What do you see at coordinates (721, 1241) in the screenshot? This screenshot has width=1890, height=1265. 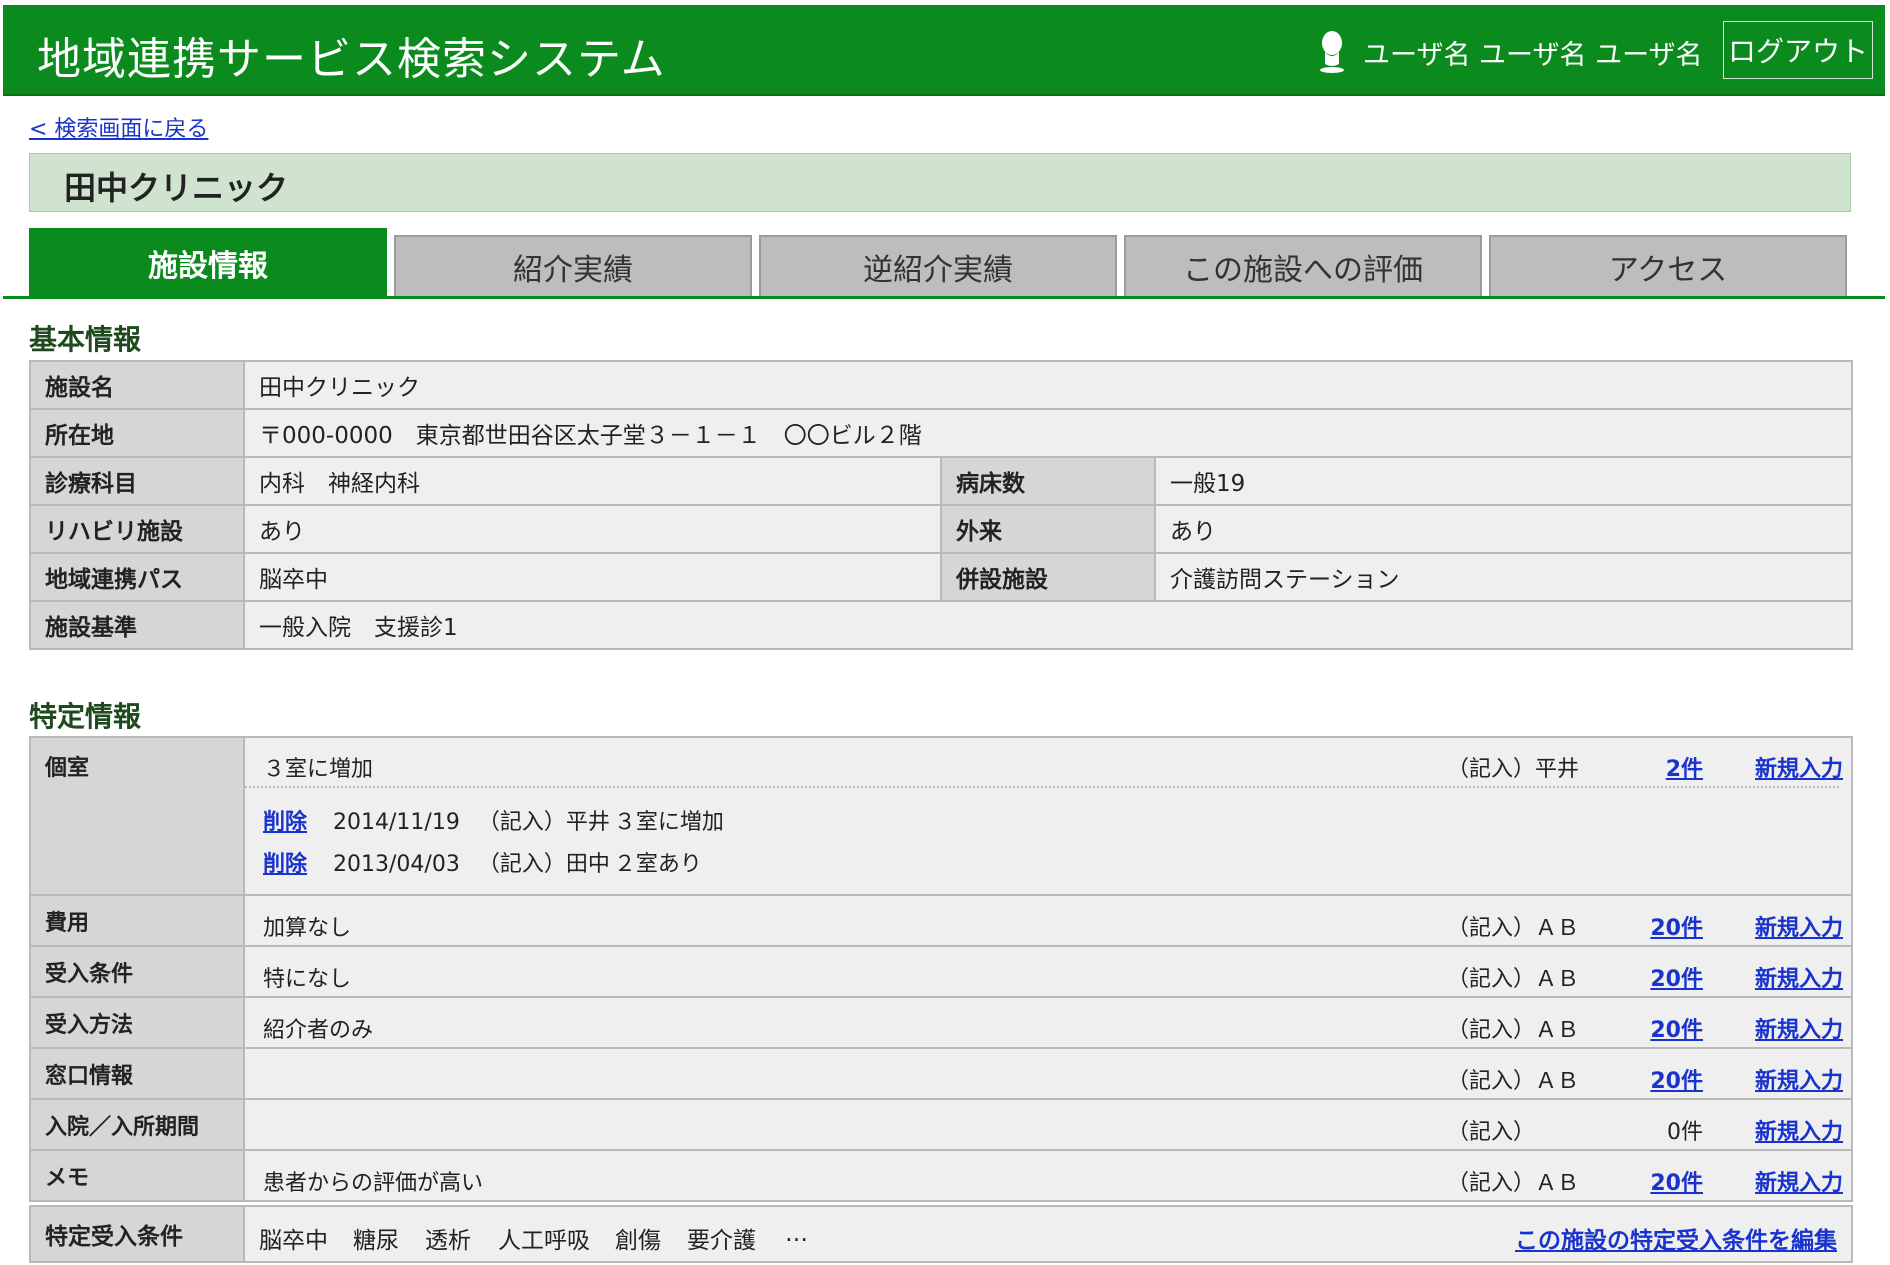 I see `condition-item: 要介護` at bounding box center [721, 1241].